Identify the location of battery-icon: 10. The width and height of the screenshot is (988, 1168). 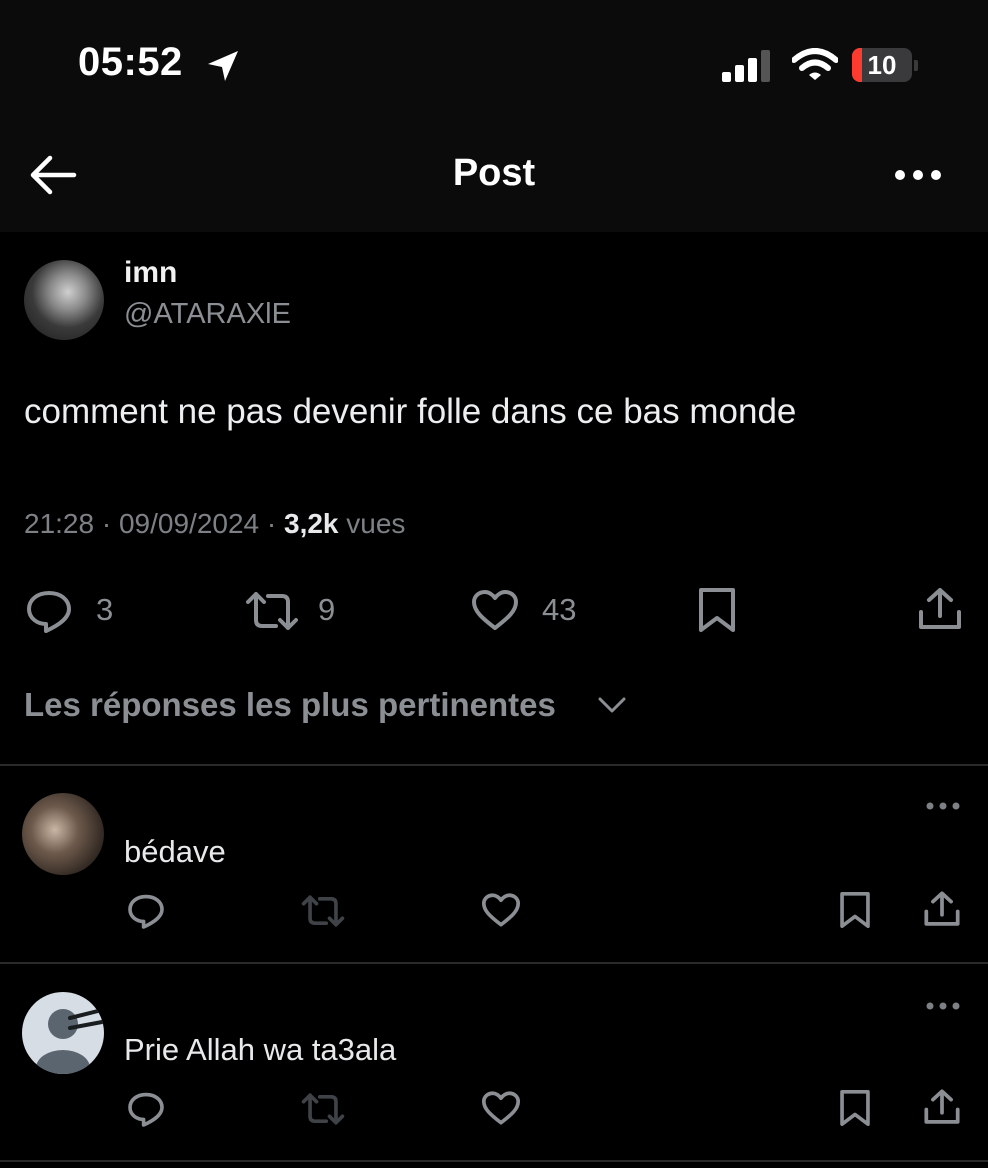
(882, 65).